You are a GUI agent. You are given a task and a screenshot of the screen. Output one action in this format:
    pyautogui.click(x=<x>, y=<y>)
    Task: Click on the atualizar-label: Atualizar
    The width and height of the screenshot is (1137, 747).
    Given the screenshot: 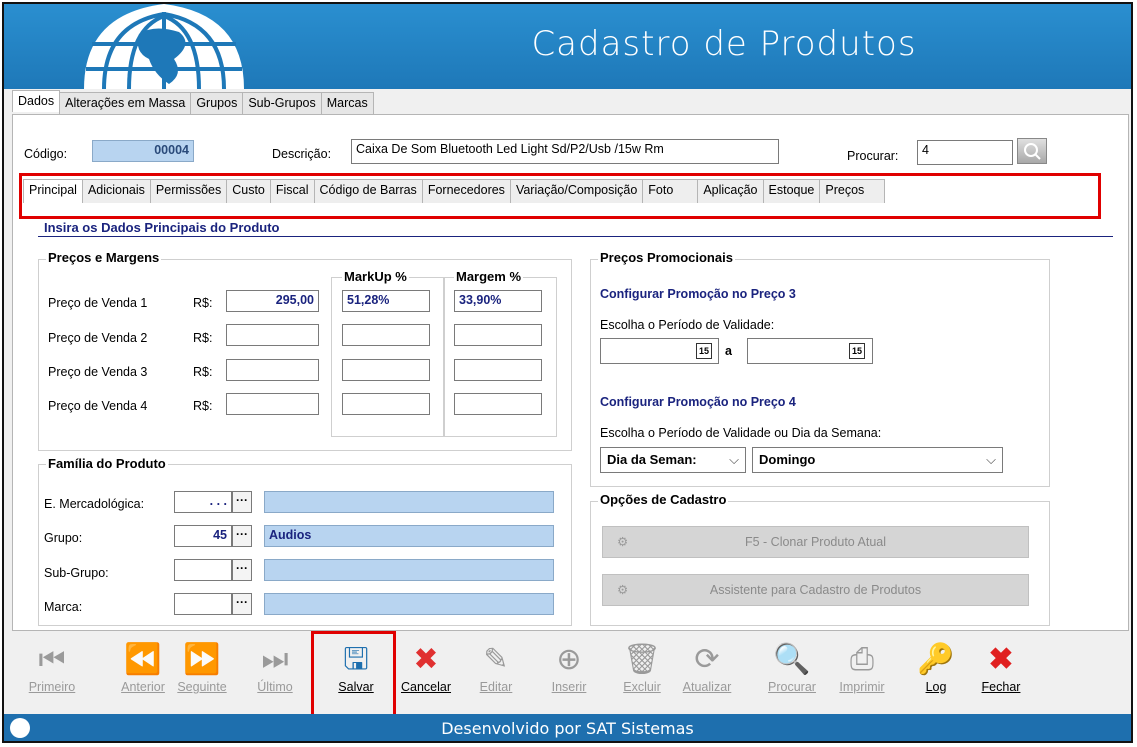 What is the action you would take?
    pyautogui.click(x=707, y=687)
    